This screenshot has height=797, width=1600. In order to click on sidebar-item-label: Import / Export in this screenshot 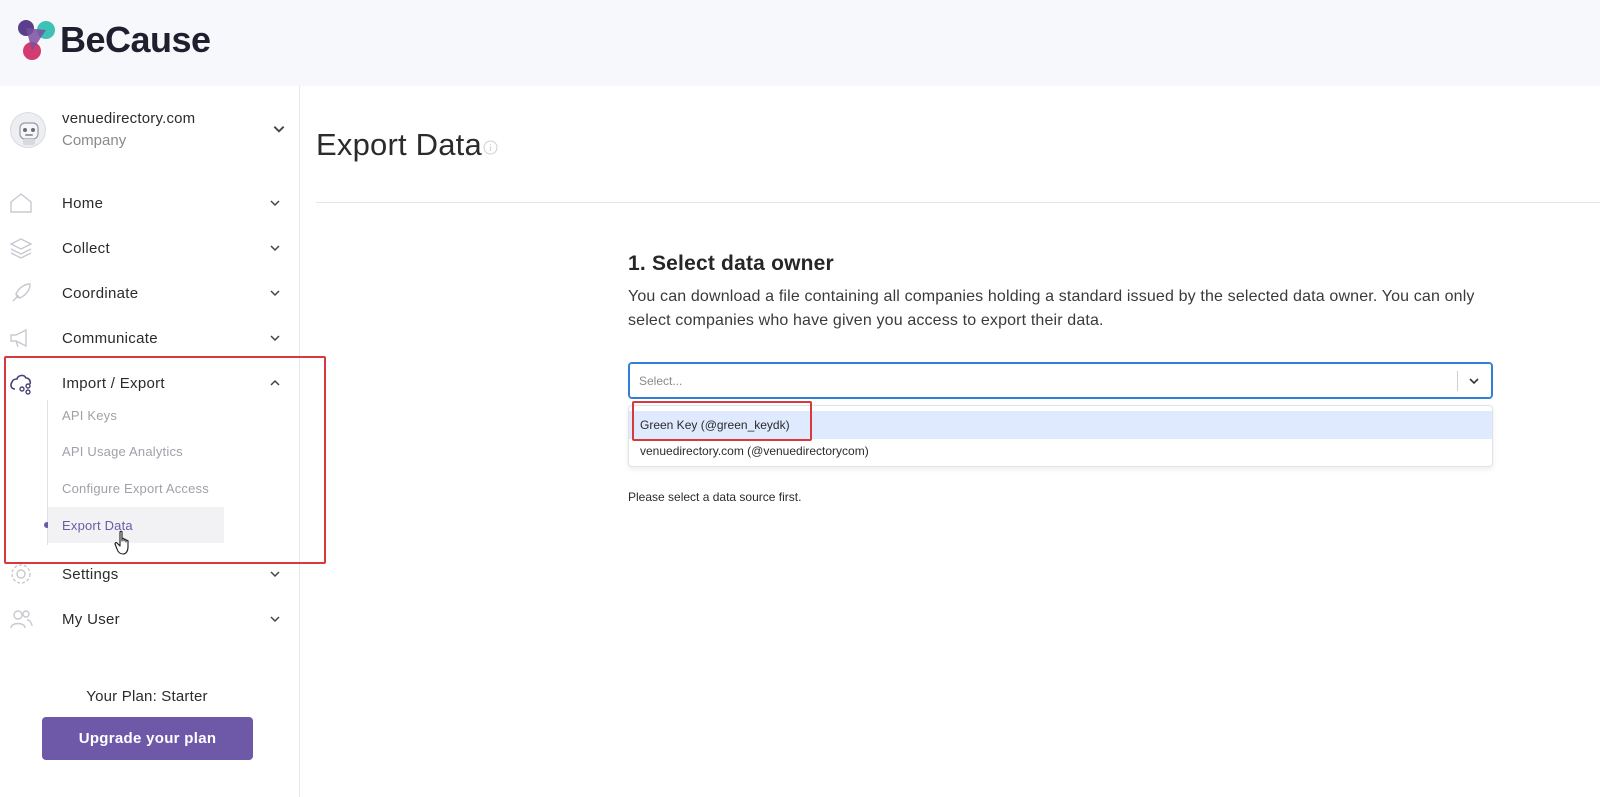, I will do `click(113, 383)`.